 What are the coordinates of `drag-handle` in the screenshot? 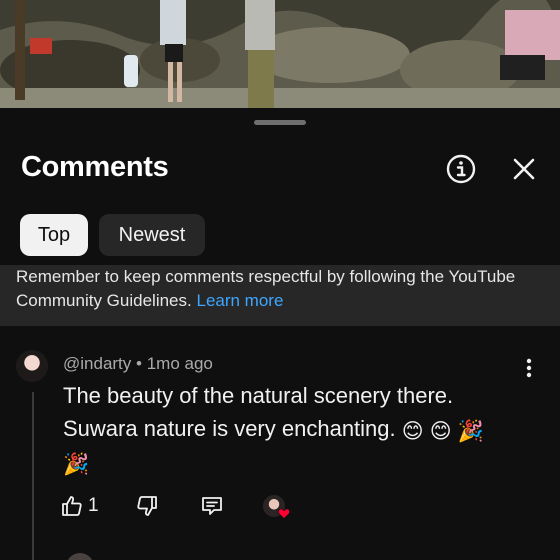 It's located at (280, 122).